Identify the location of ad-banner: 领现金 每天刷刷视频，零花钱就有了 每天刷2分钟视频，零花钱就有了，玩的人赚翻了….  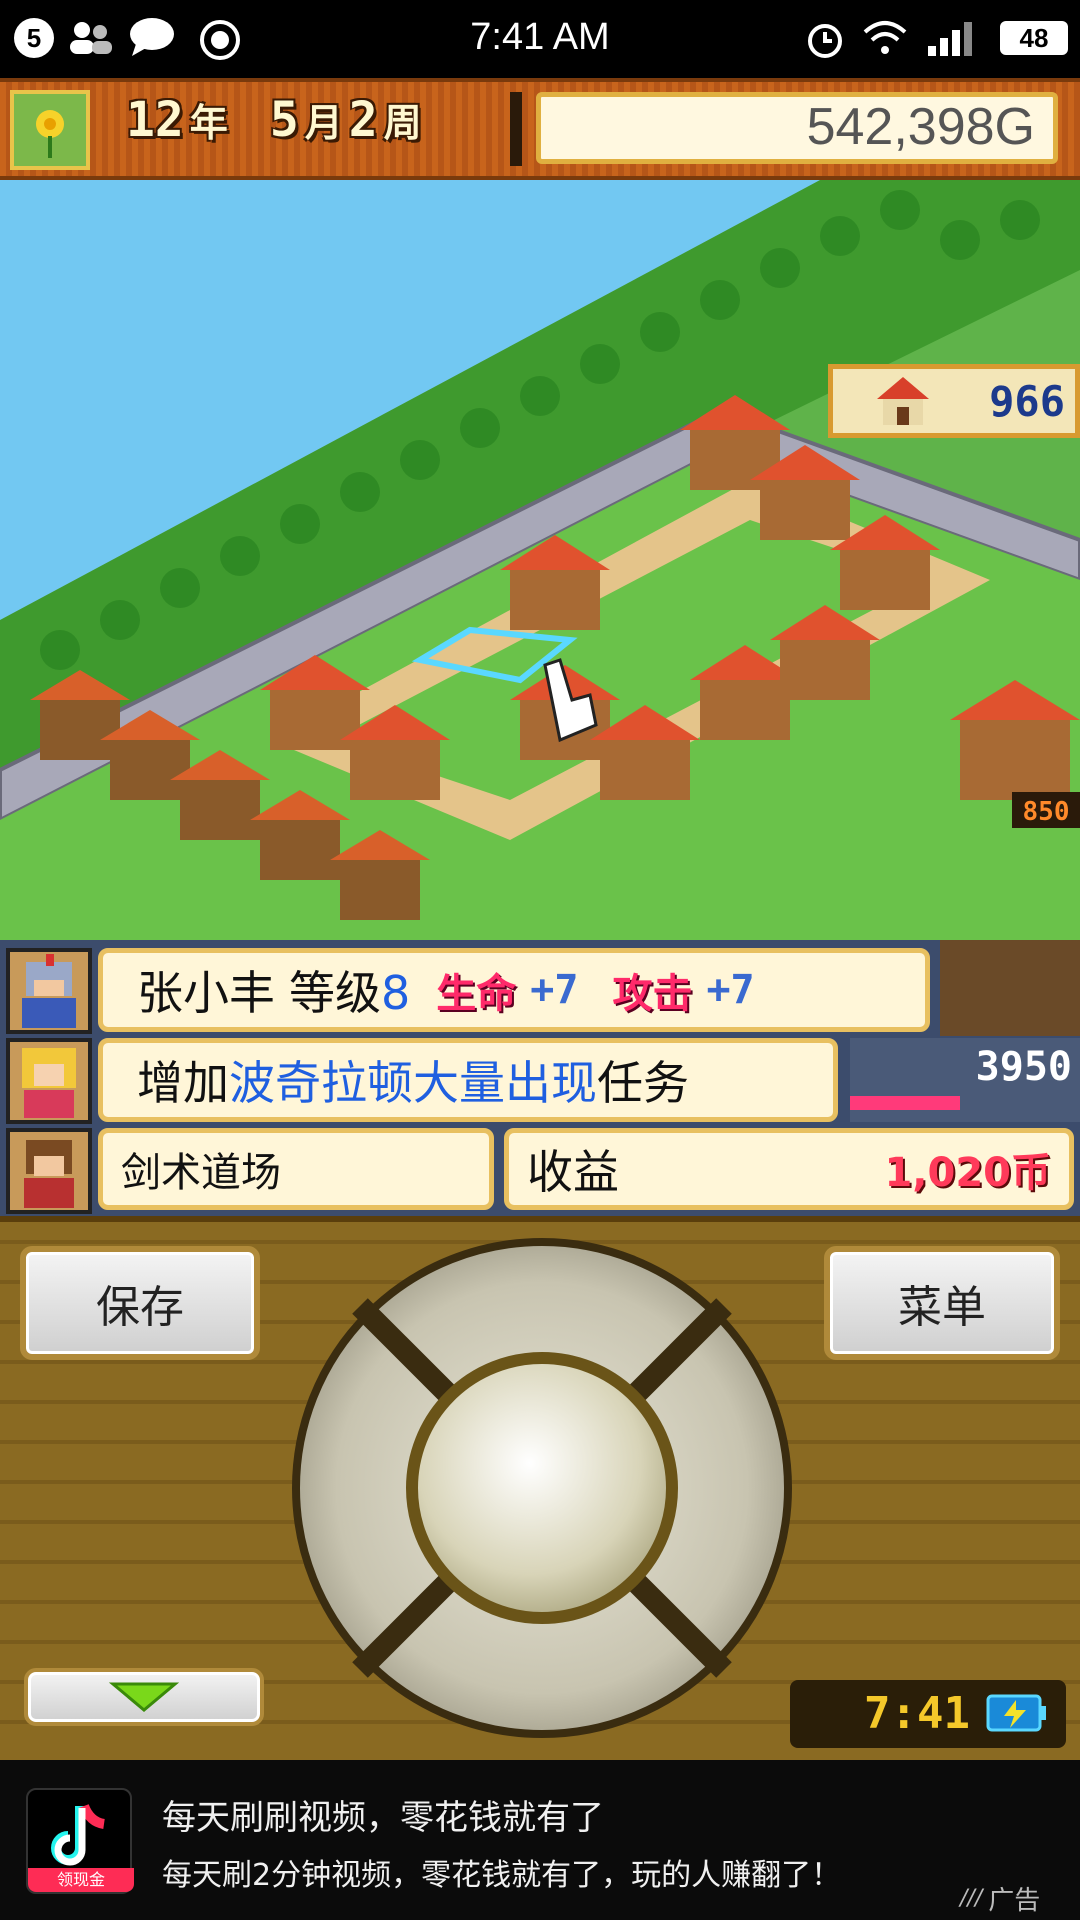
(540, 1840).